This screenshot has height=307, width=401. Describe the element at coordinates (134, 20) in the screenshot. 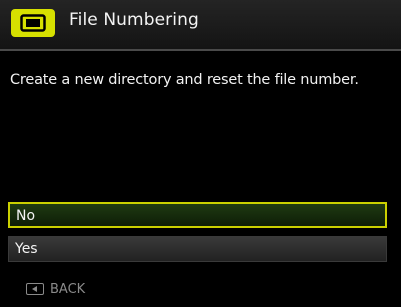

I see `page-title: File Numbering` at that location.